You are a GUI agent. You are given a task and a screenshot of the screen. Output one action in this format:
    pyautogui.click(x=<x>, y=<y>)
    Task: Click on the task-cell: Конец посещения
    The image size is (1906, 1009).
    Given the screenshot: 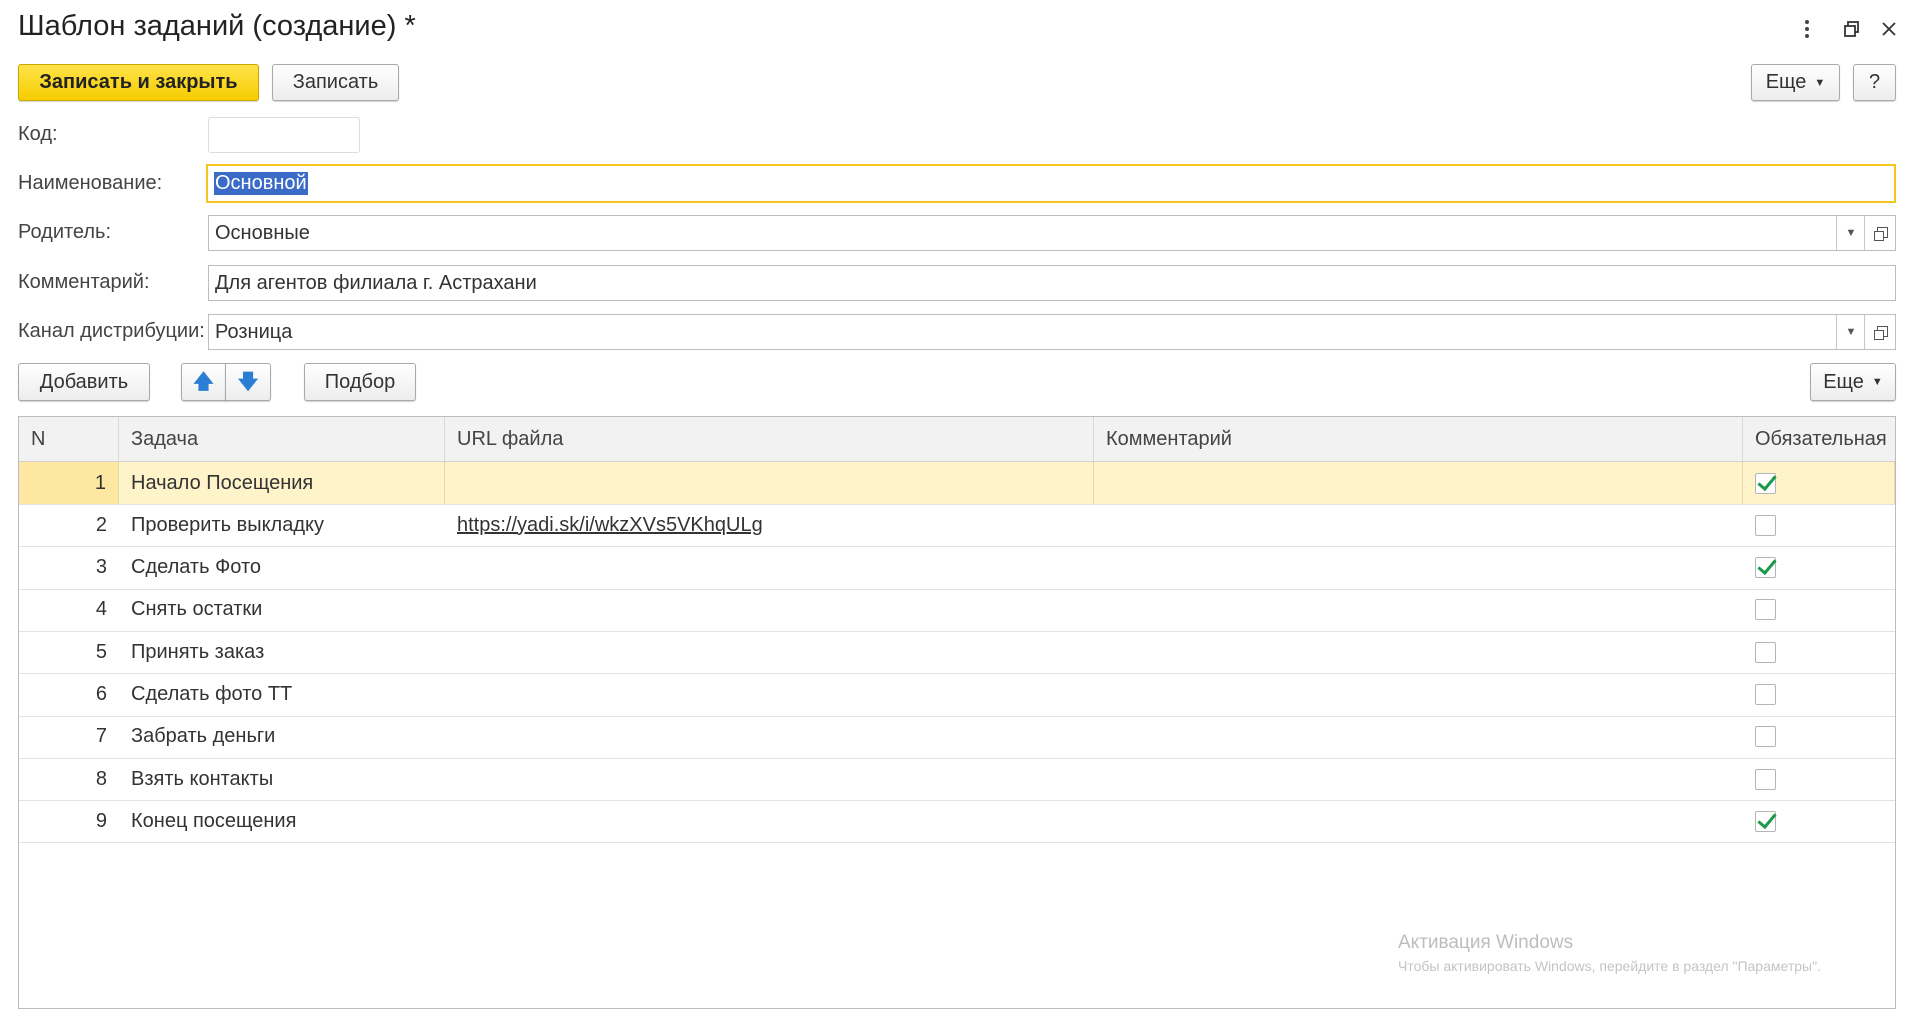 What is the action you would take?
    pyautogui.click(x=282, y=821)
    